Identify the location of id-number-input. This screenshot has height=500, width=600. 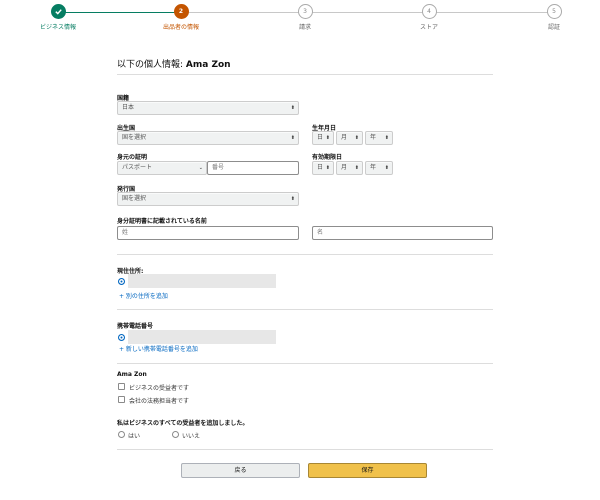
(253, 168).